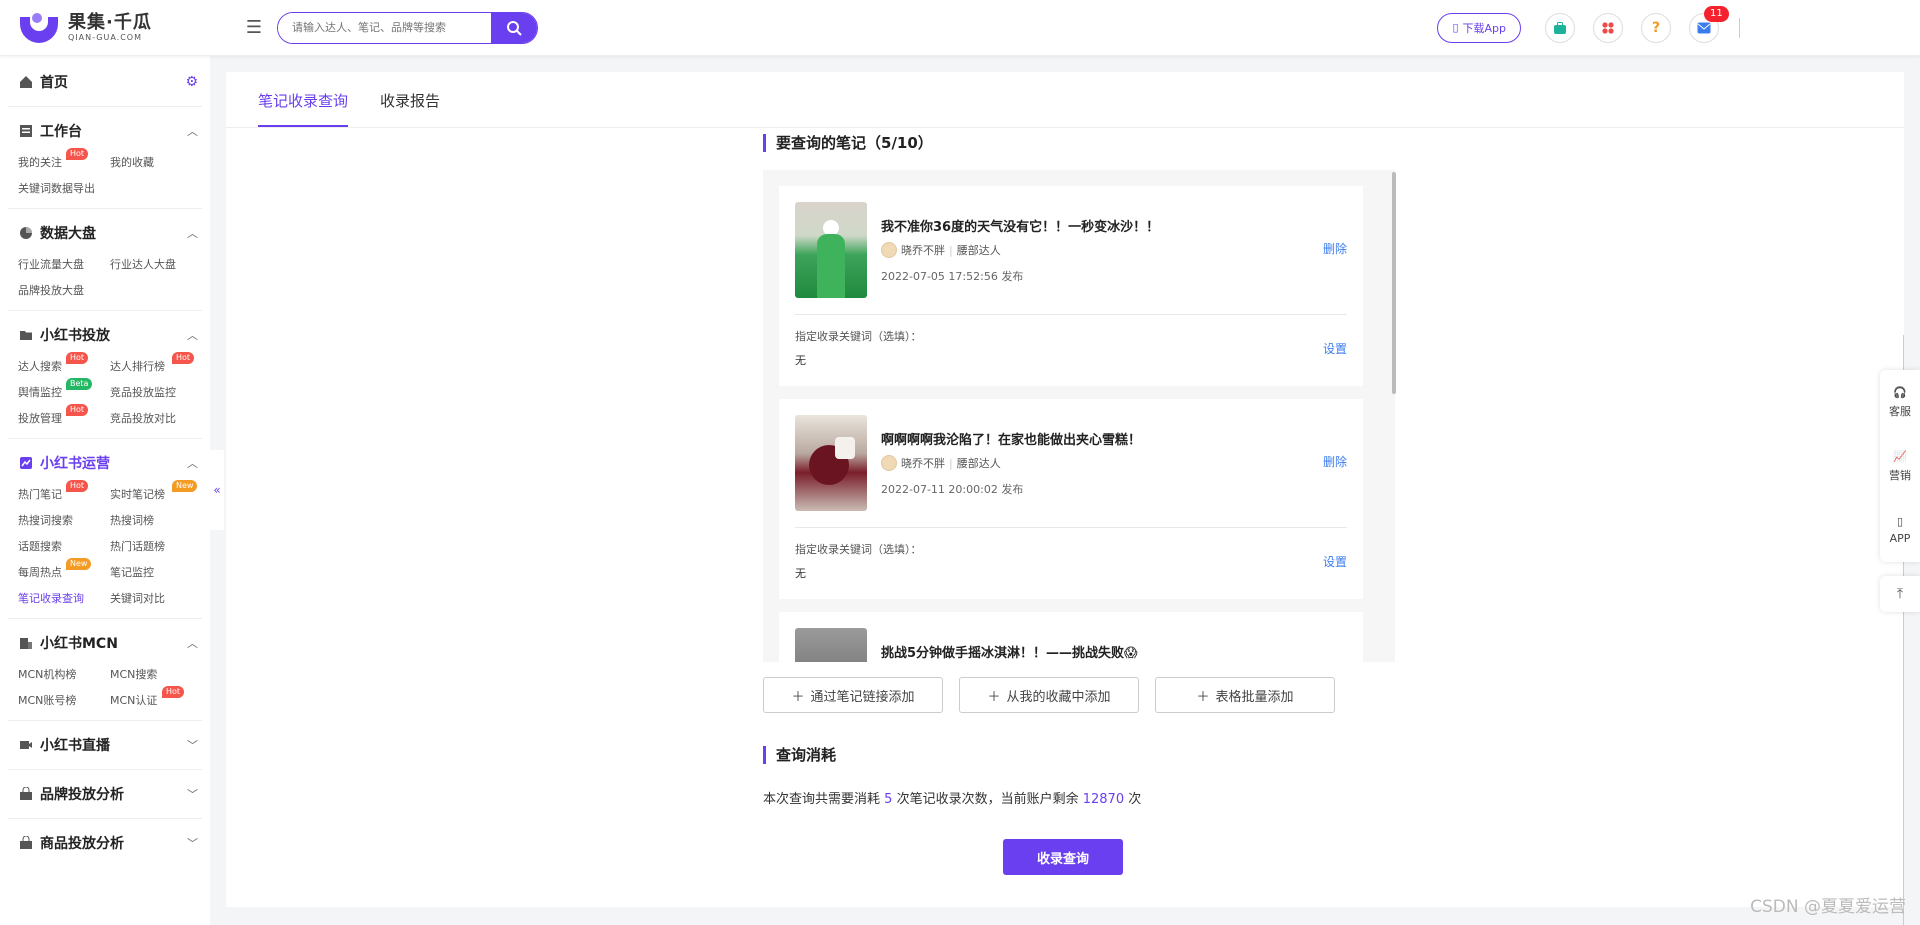 This screenshot has width=1920, height=925. Describe the element at coordinates (1009, 651) in the screenshot. I see `note-title: 挑战5分钟做手摇冰淇淋！！——挑战失败😱` at that location.